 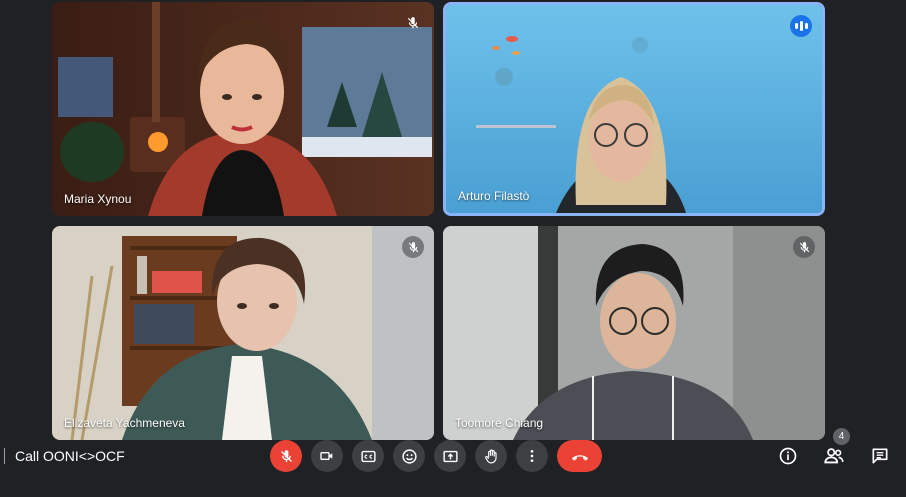 I want to click on info-icon, so click(x=788, y=456).